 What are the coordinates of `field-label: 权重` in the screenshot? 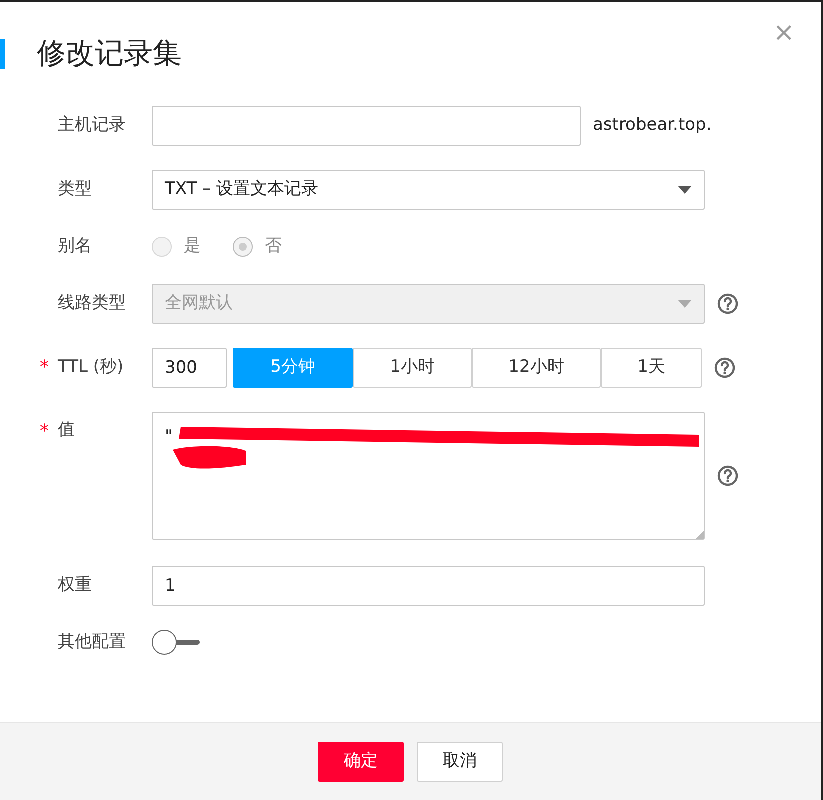 It's located at (75, 585).